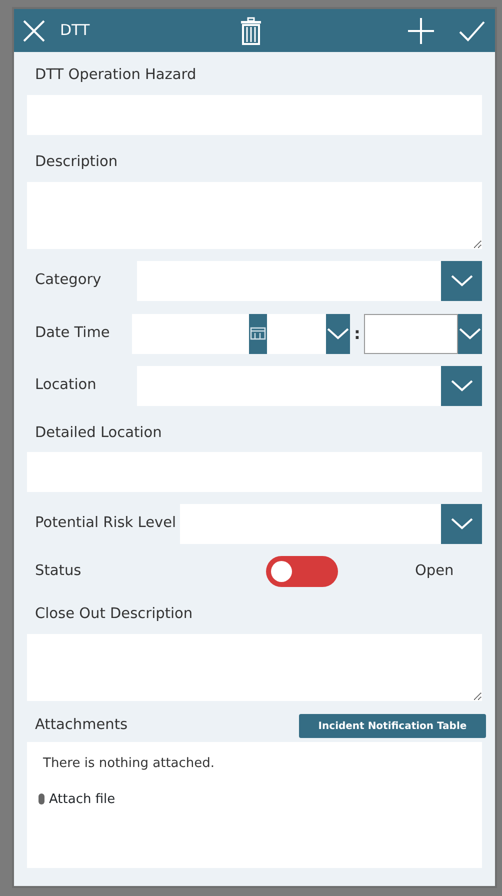 Image resolution: width=502 pixels, height=896 pixels. What do you see at coordinates (71, 799) in the screenshot?
I see `attach-file-link: Attach file` at bounding box center [71, 799].